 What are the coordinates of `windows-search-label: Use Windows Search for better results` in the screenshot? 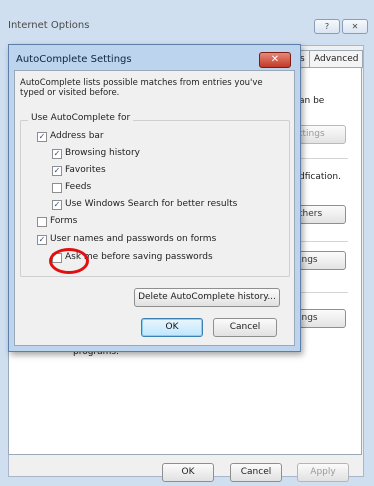 It's located at (151, 204).